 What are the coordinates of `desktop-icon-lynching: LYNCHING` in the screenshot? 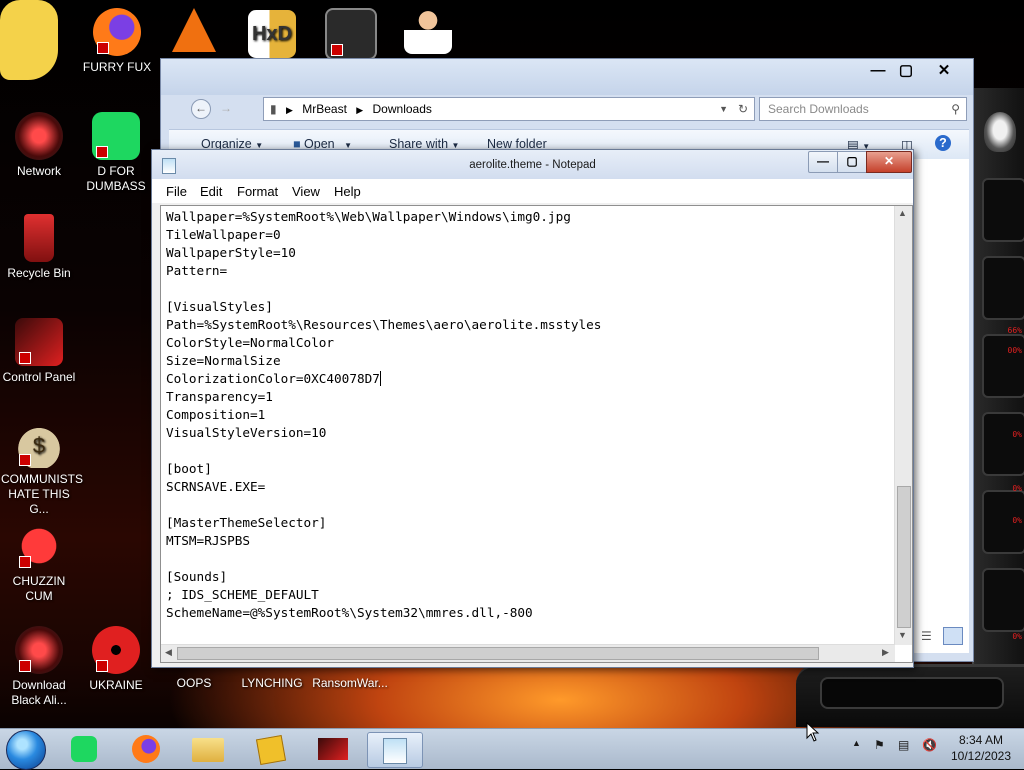 It's located at (272, 683).